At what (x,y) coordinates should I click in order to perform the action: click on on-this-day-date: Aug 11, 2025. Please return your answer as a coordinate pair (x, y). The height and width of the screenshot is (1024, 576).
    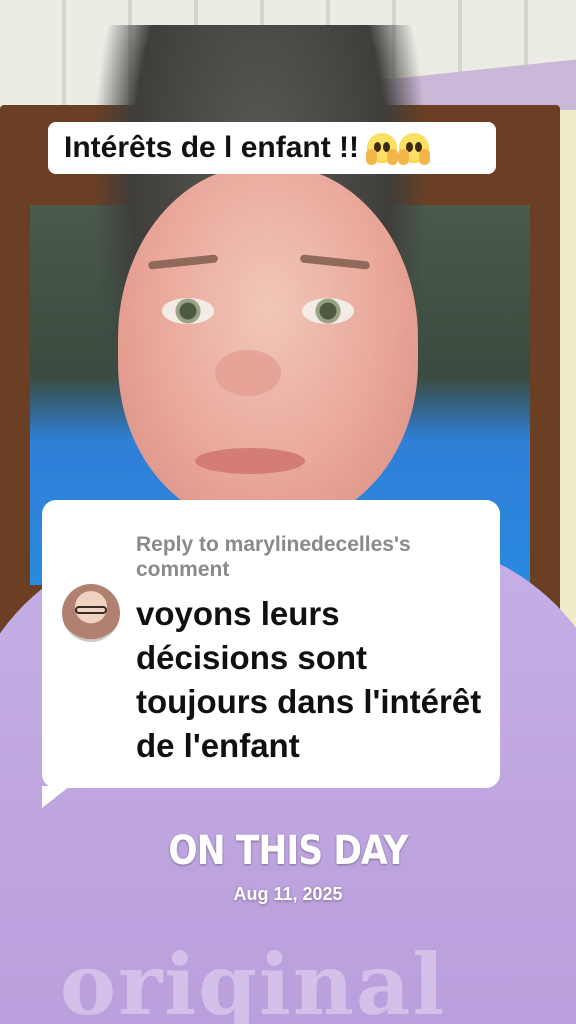
    Looking at the image, I should click on (288, 894).